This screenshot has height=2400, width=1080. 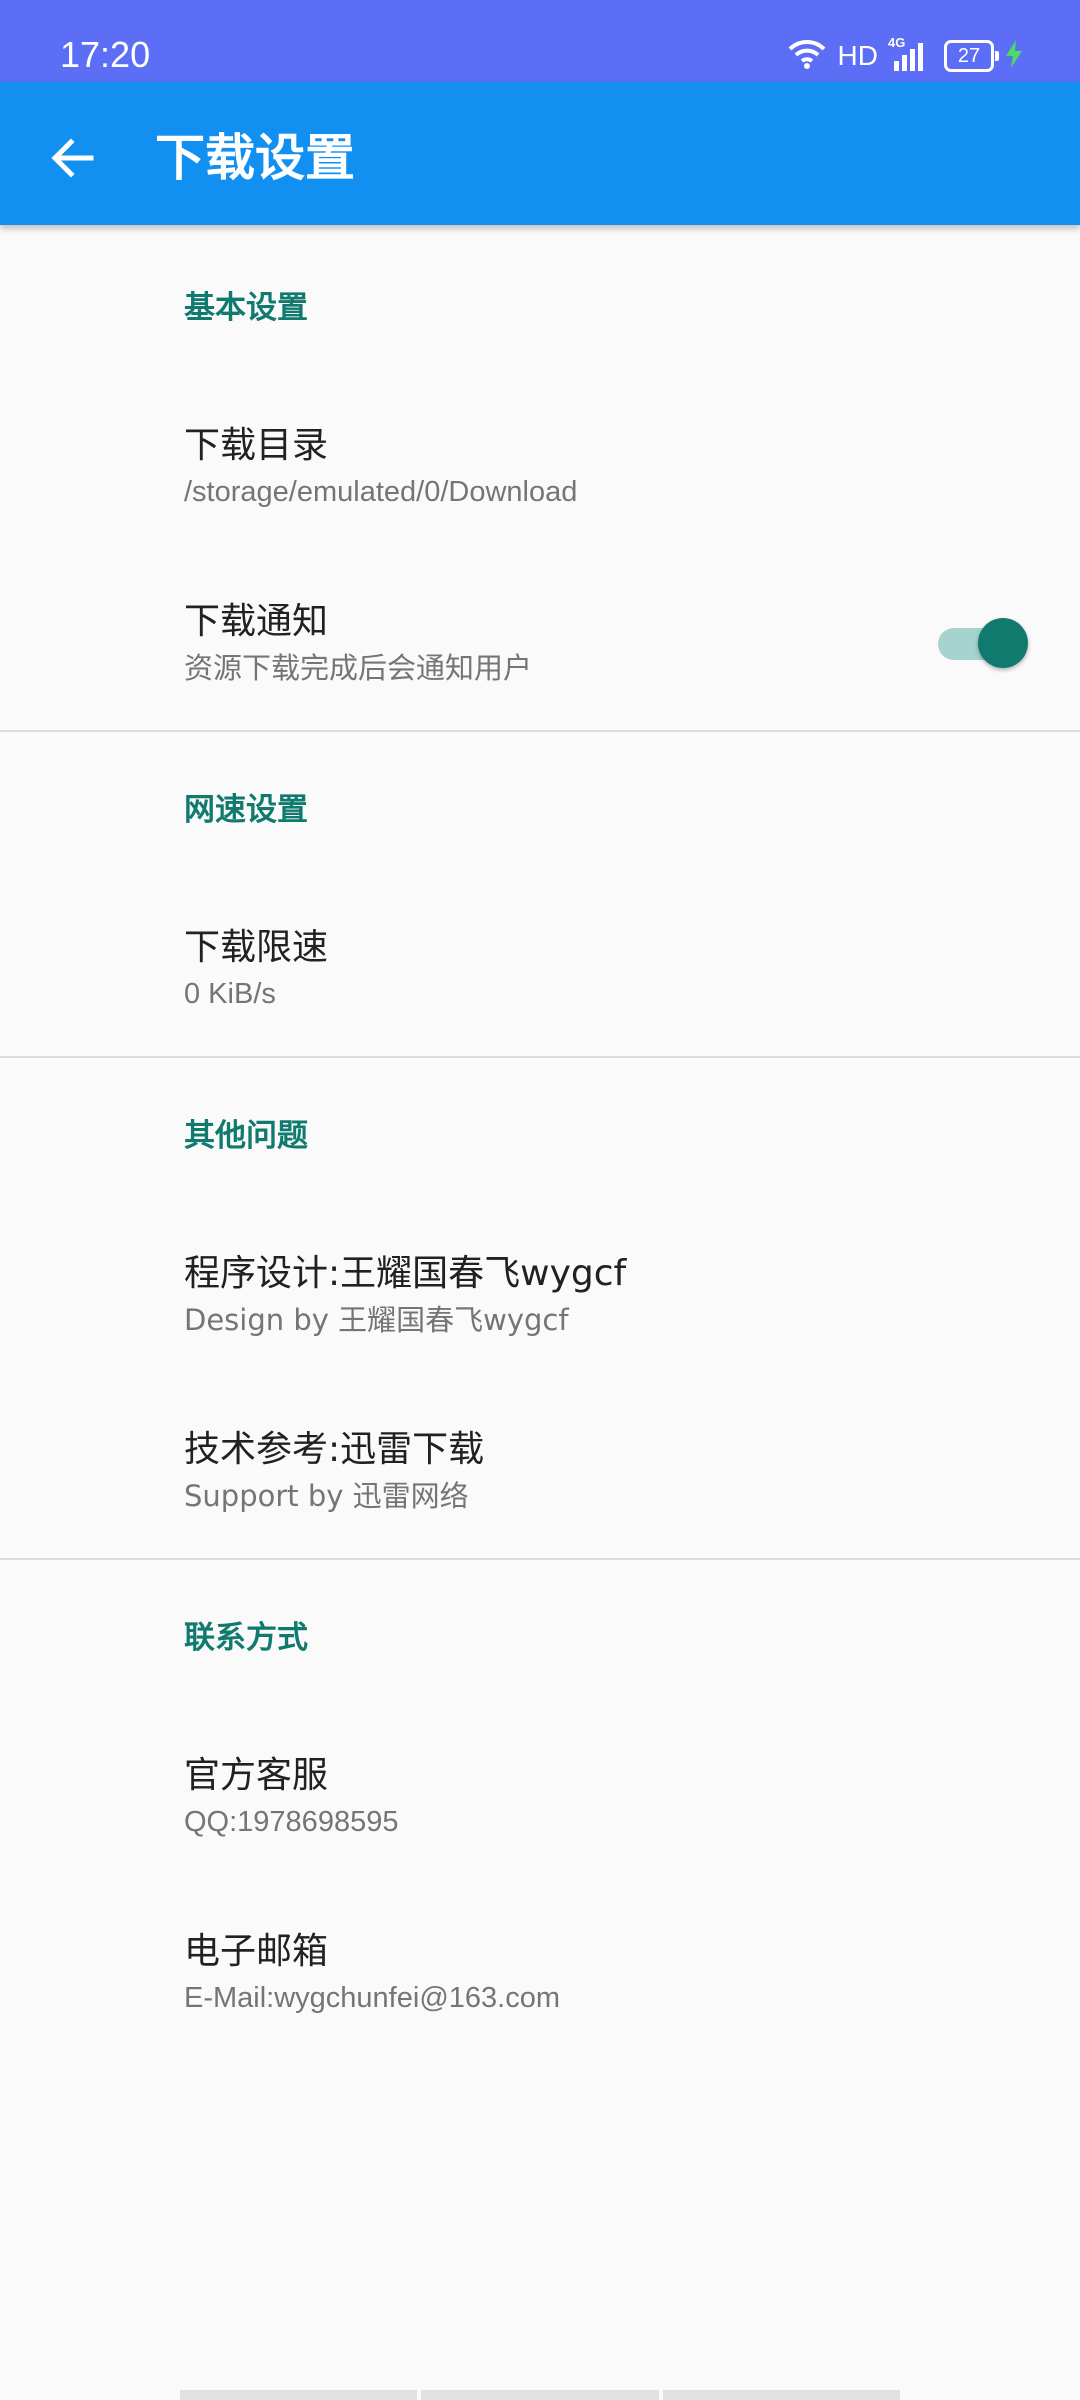 I want to click on pref-title: 程序设计:王耀国春飞wygcf, so click(x=405, y=1273).